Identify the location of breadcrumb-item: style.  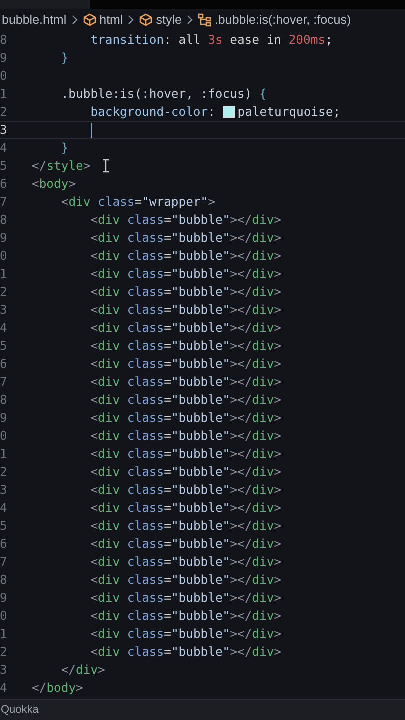
(160, 20).